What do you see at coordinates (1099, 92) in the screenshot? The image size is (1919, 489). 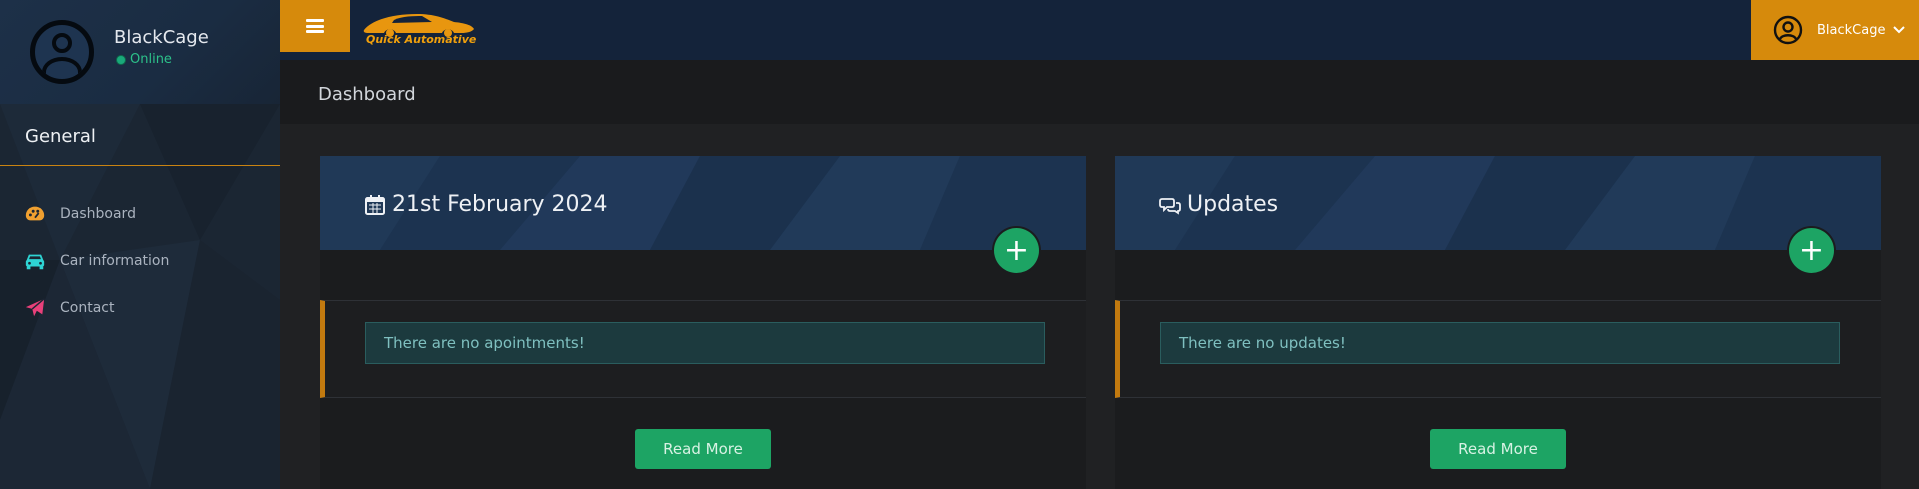 I see `page-header: Dashboard` at bounding box center [1099, 92].